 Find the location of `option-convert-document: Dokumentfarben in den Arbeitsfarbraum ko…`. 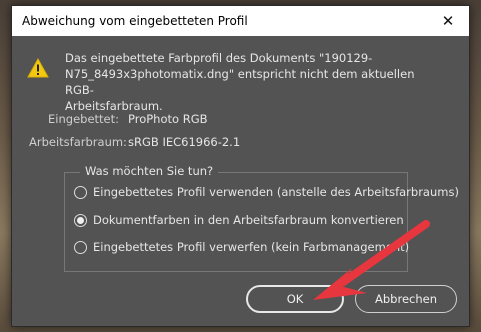

option-convert-document: Dokumentfarben in den Arbeitsfarbraum ko… is located at coordinates (239, 220).